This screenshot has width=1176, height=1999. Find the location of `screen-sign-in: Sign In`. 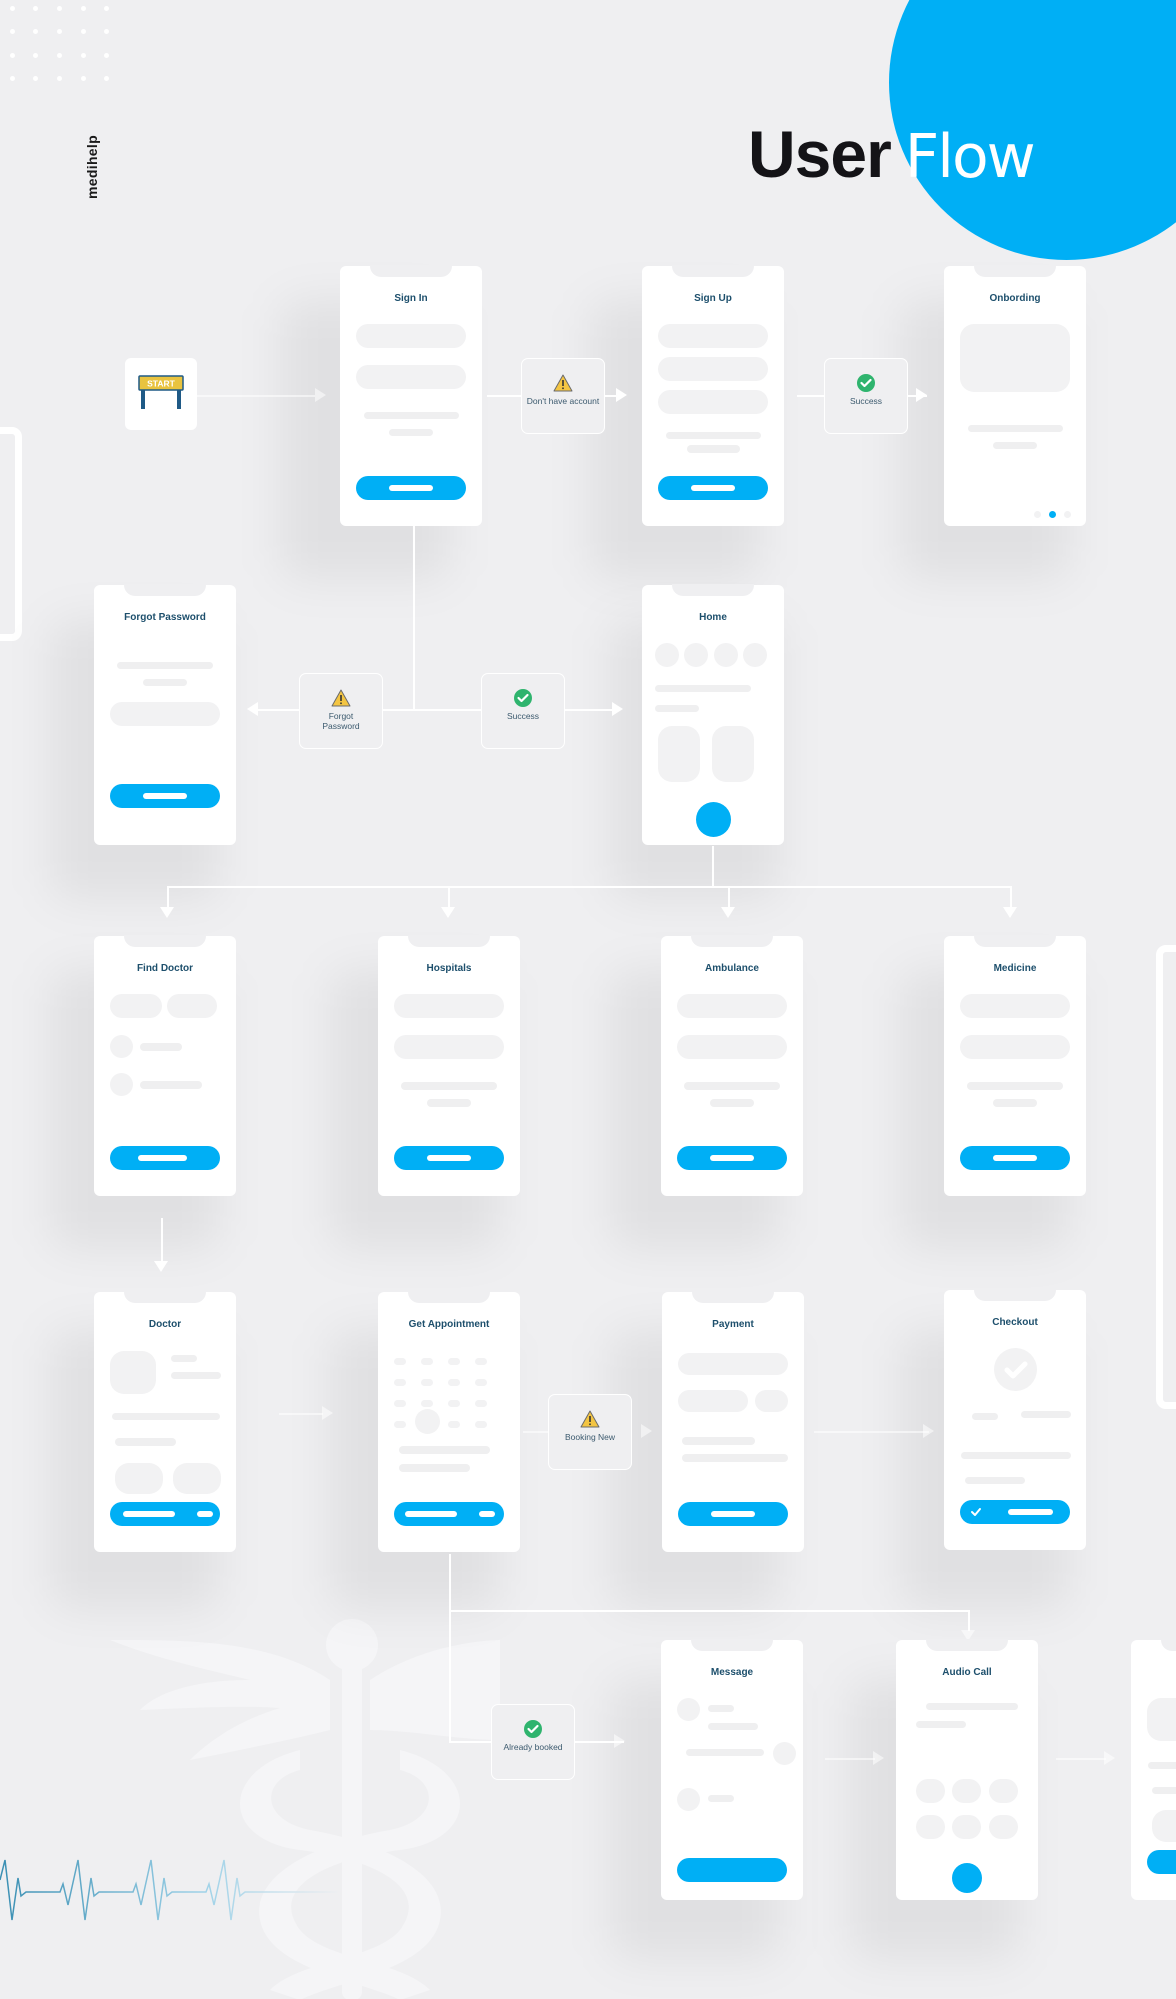

screen-sign-in: Sign In is located at coordinates (411, 395).